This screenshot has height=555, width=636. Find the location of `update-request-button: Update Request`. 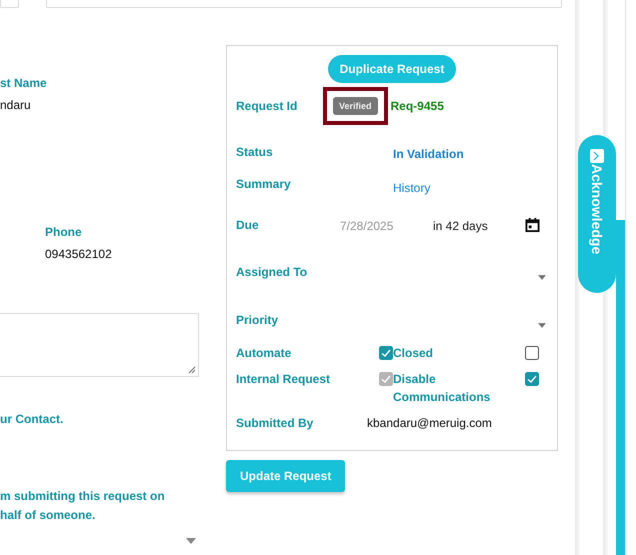

update-request-button: Update Request is located at coordinates (286, 476).